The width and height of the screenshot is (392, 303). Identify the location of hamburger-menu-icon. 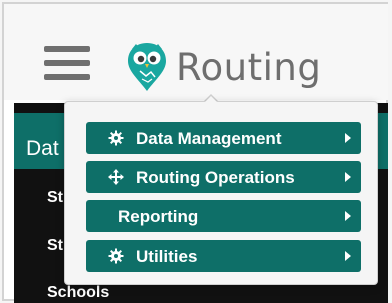
(67, 64).